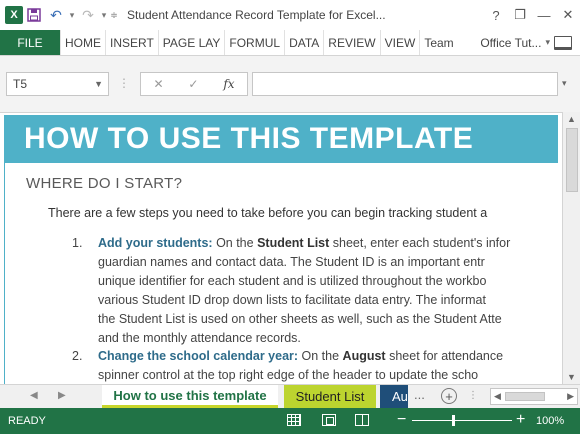 The width and height of the screenshot is (580, 434). I want to click on undo-dropdown-icon: ▾, so click(72, 15).